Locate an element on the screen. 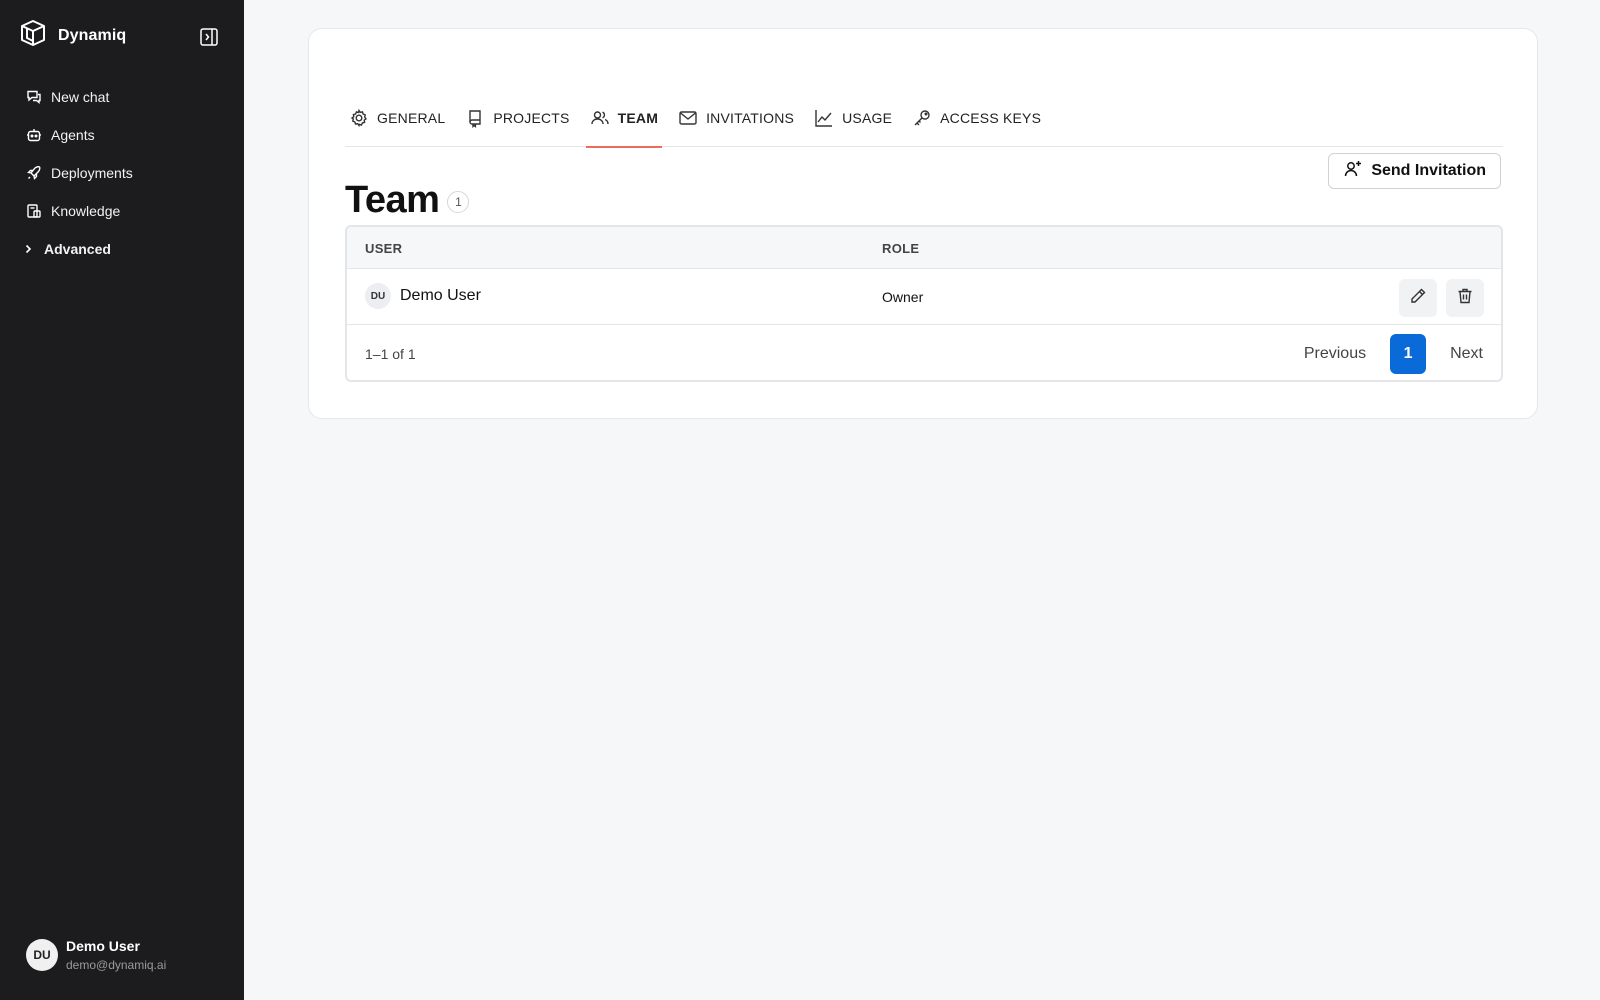 This screenshot has height=1000, width=1600. tab-general: GENERAL is located at coordinates (397, 118).